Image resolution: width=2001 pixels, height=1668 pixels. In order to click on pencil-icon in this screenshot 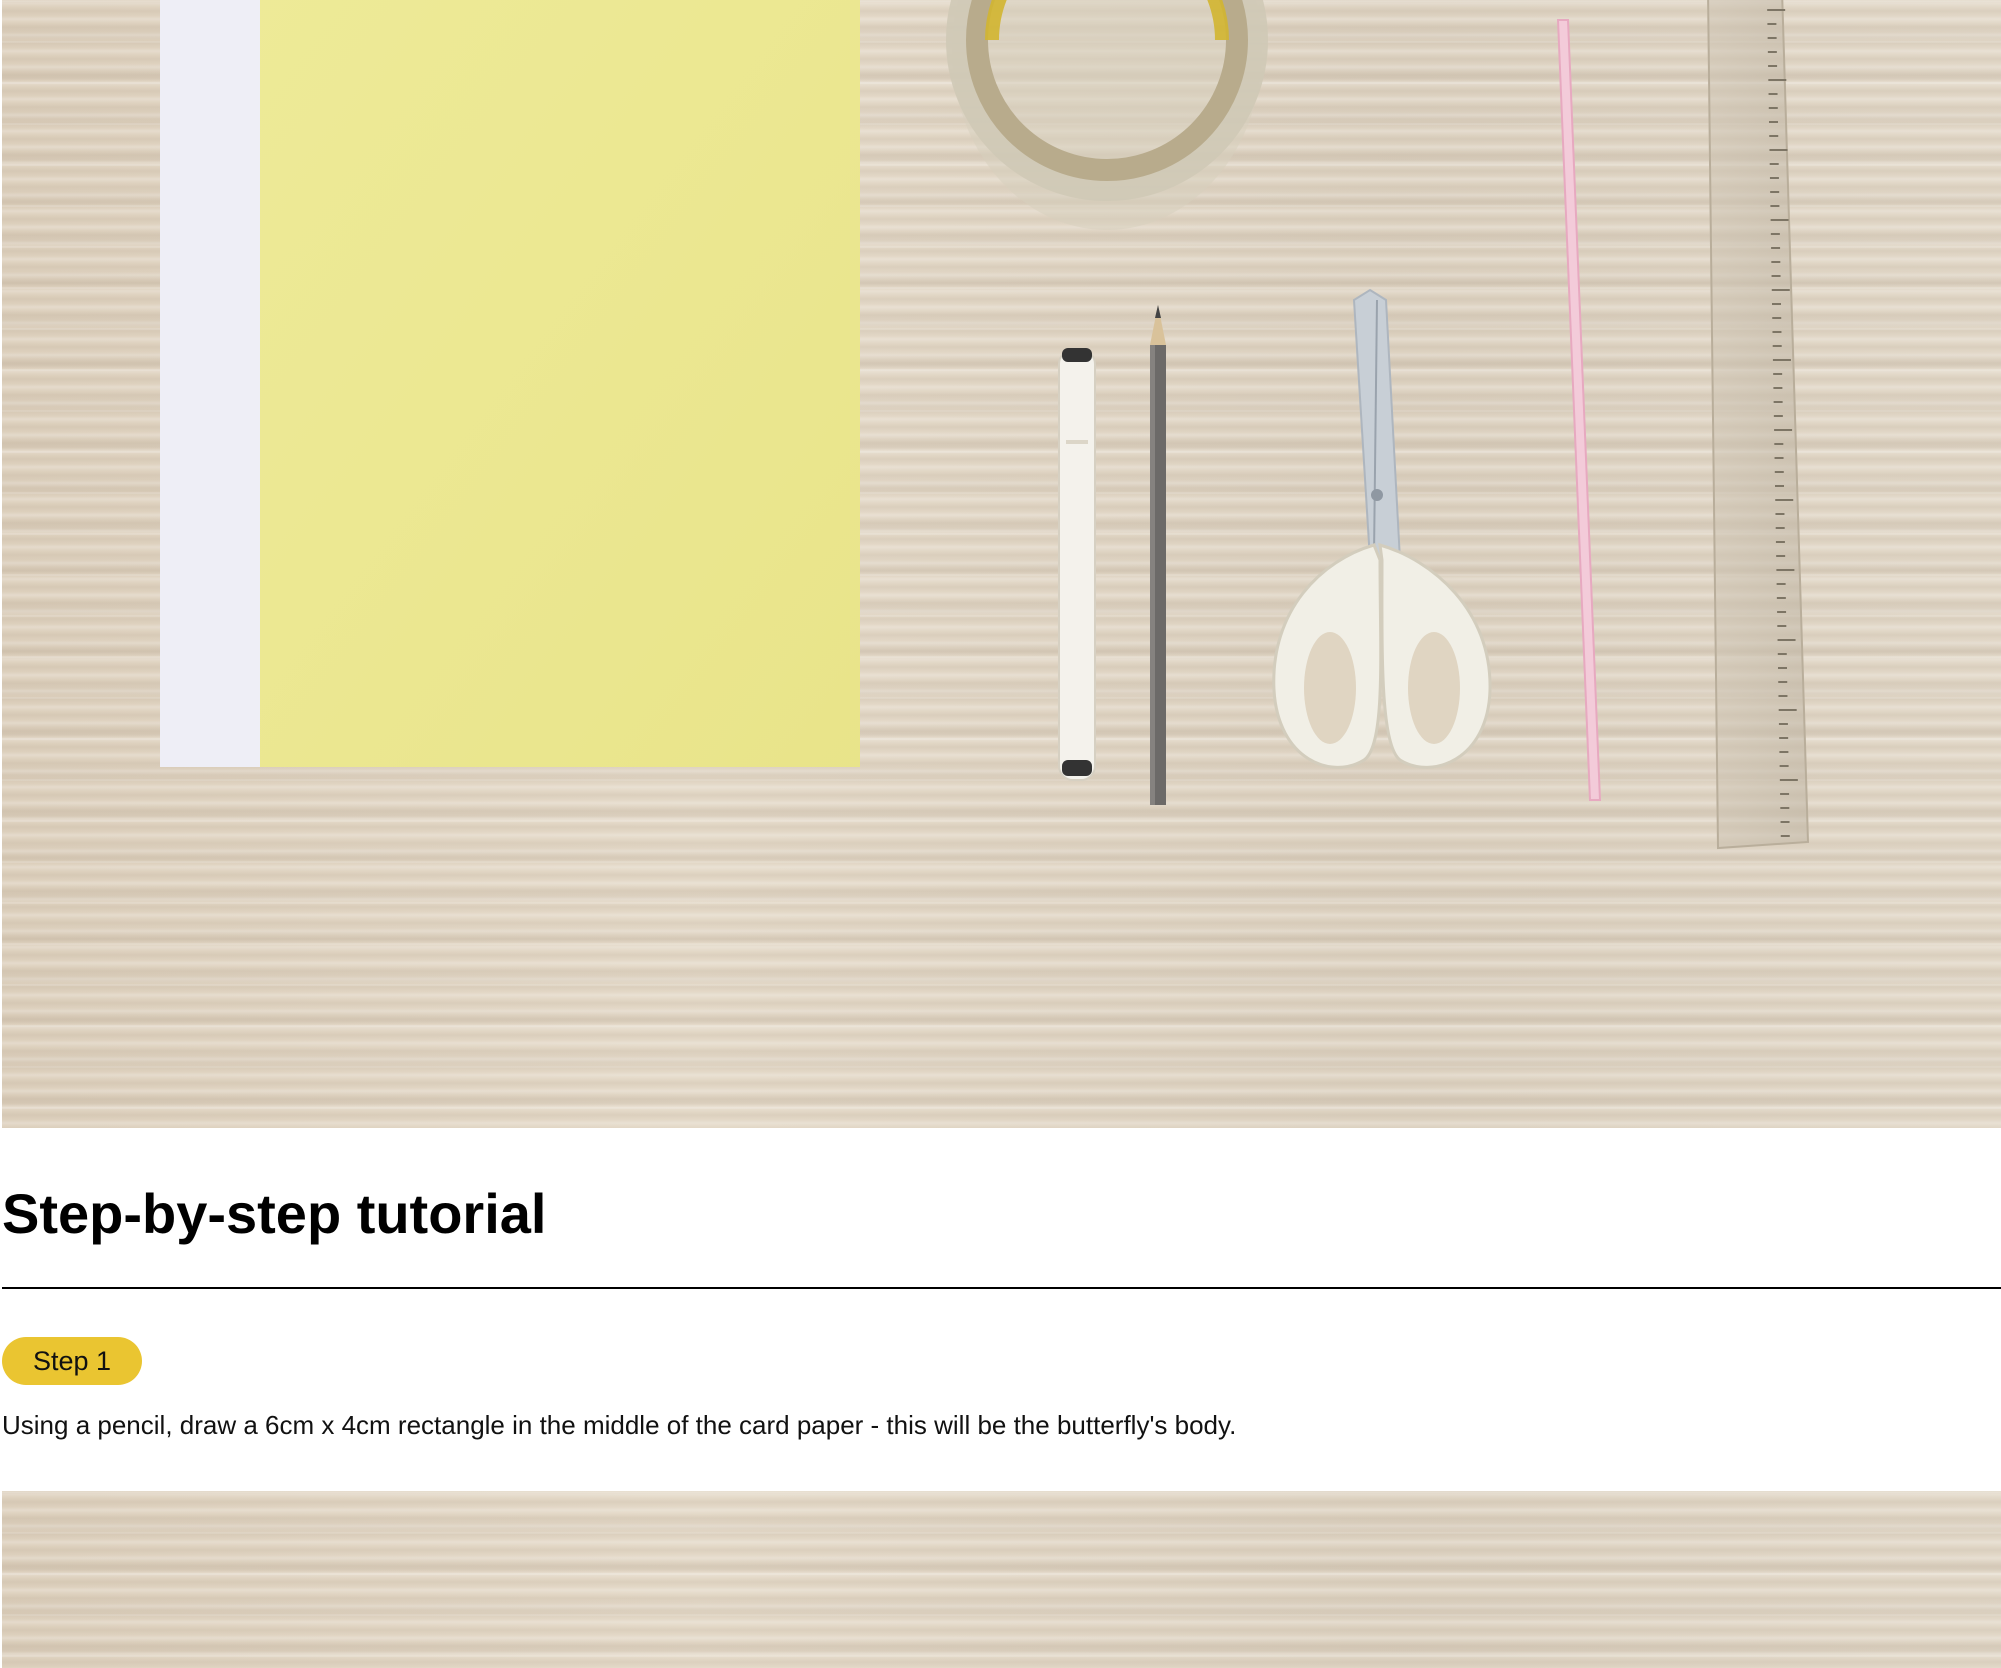, I will do `click(1158, 555)`.